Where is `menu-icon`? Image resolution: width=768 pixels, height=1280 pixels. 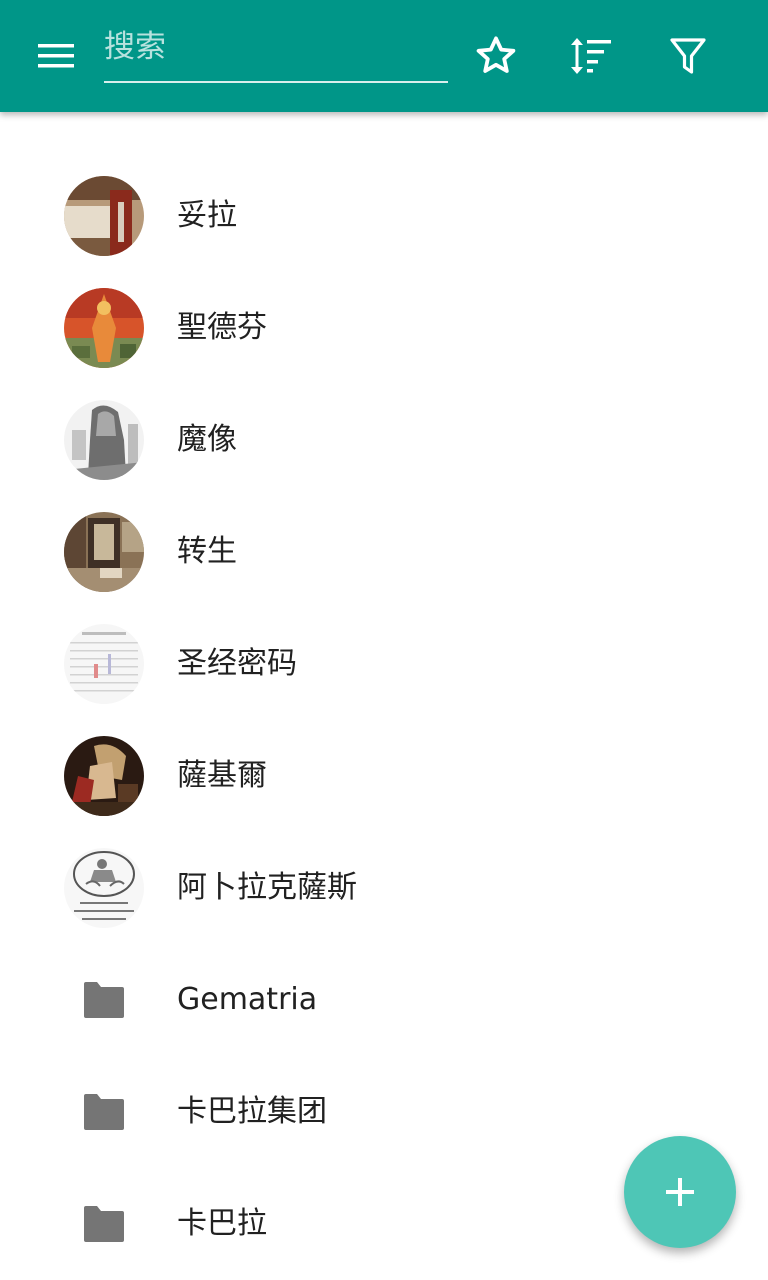 menu-icon is located at coordinates (56, 56).